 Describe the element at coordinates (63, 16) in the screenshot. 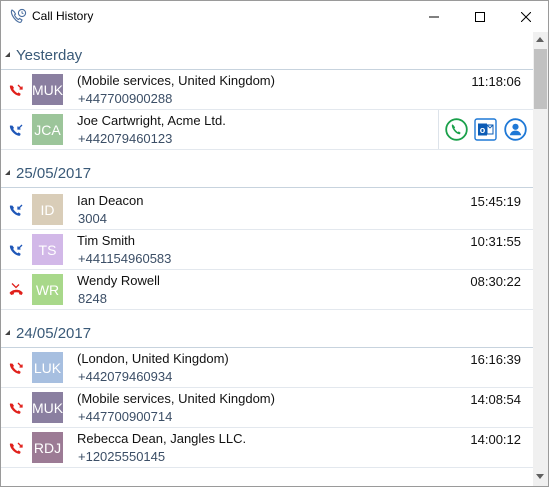

I see `window-title: Call History` at that location.